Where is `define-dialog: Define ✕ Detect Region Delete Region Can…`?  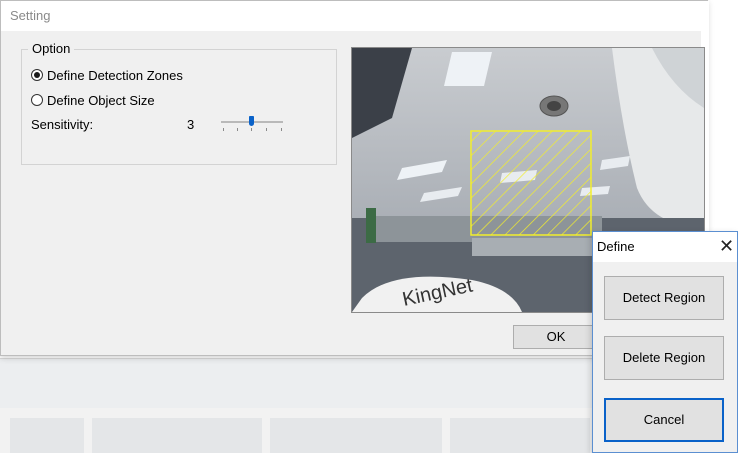
define-dialog: Define ✕ Detect Region Delete Region Can… is located at coordinates (665, 342).